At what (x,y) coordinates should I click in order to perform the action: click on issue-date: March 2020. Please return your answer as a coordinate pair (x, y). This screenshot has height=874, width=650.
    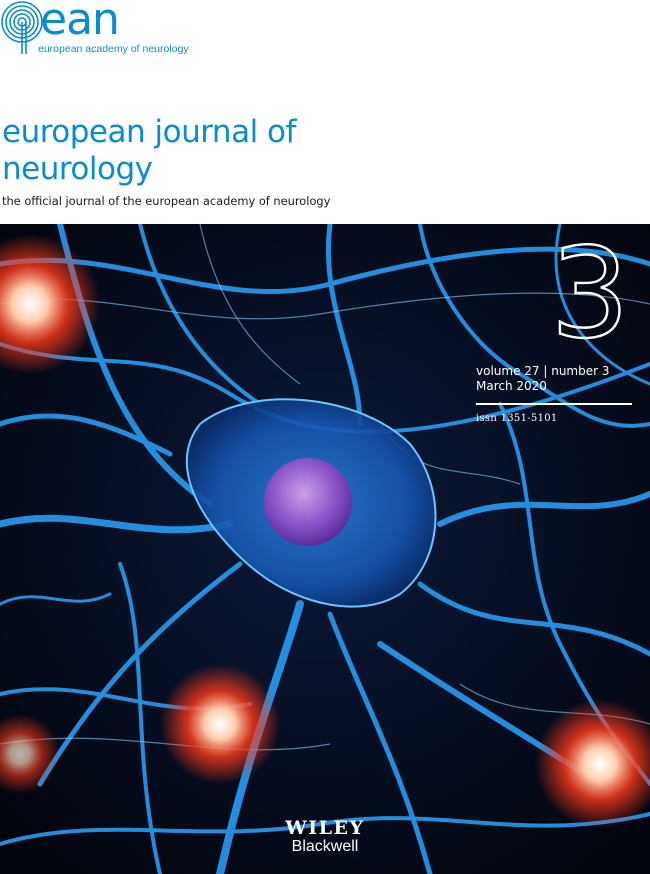
    Looking at the image, I should click on (511, 386).